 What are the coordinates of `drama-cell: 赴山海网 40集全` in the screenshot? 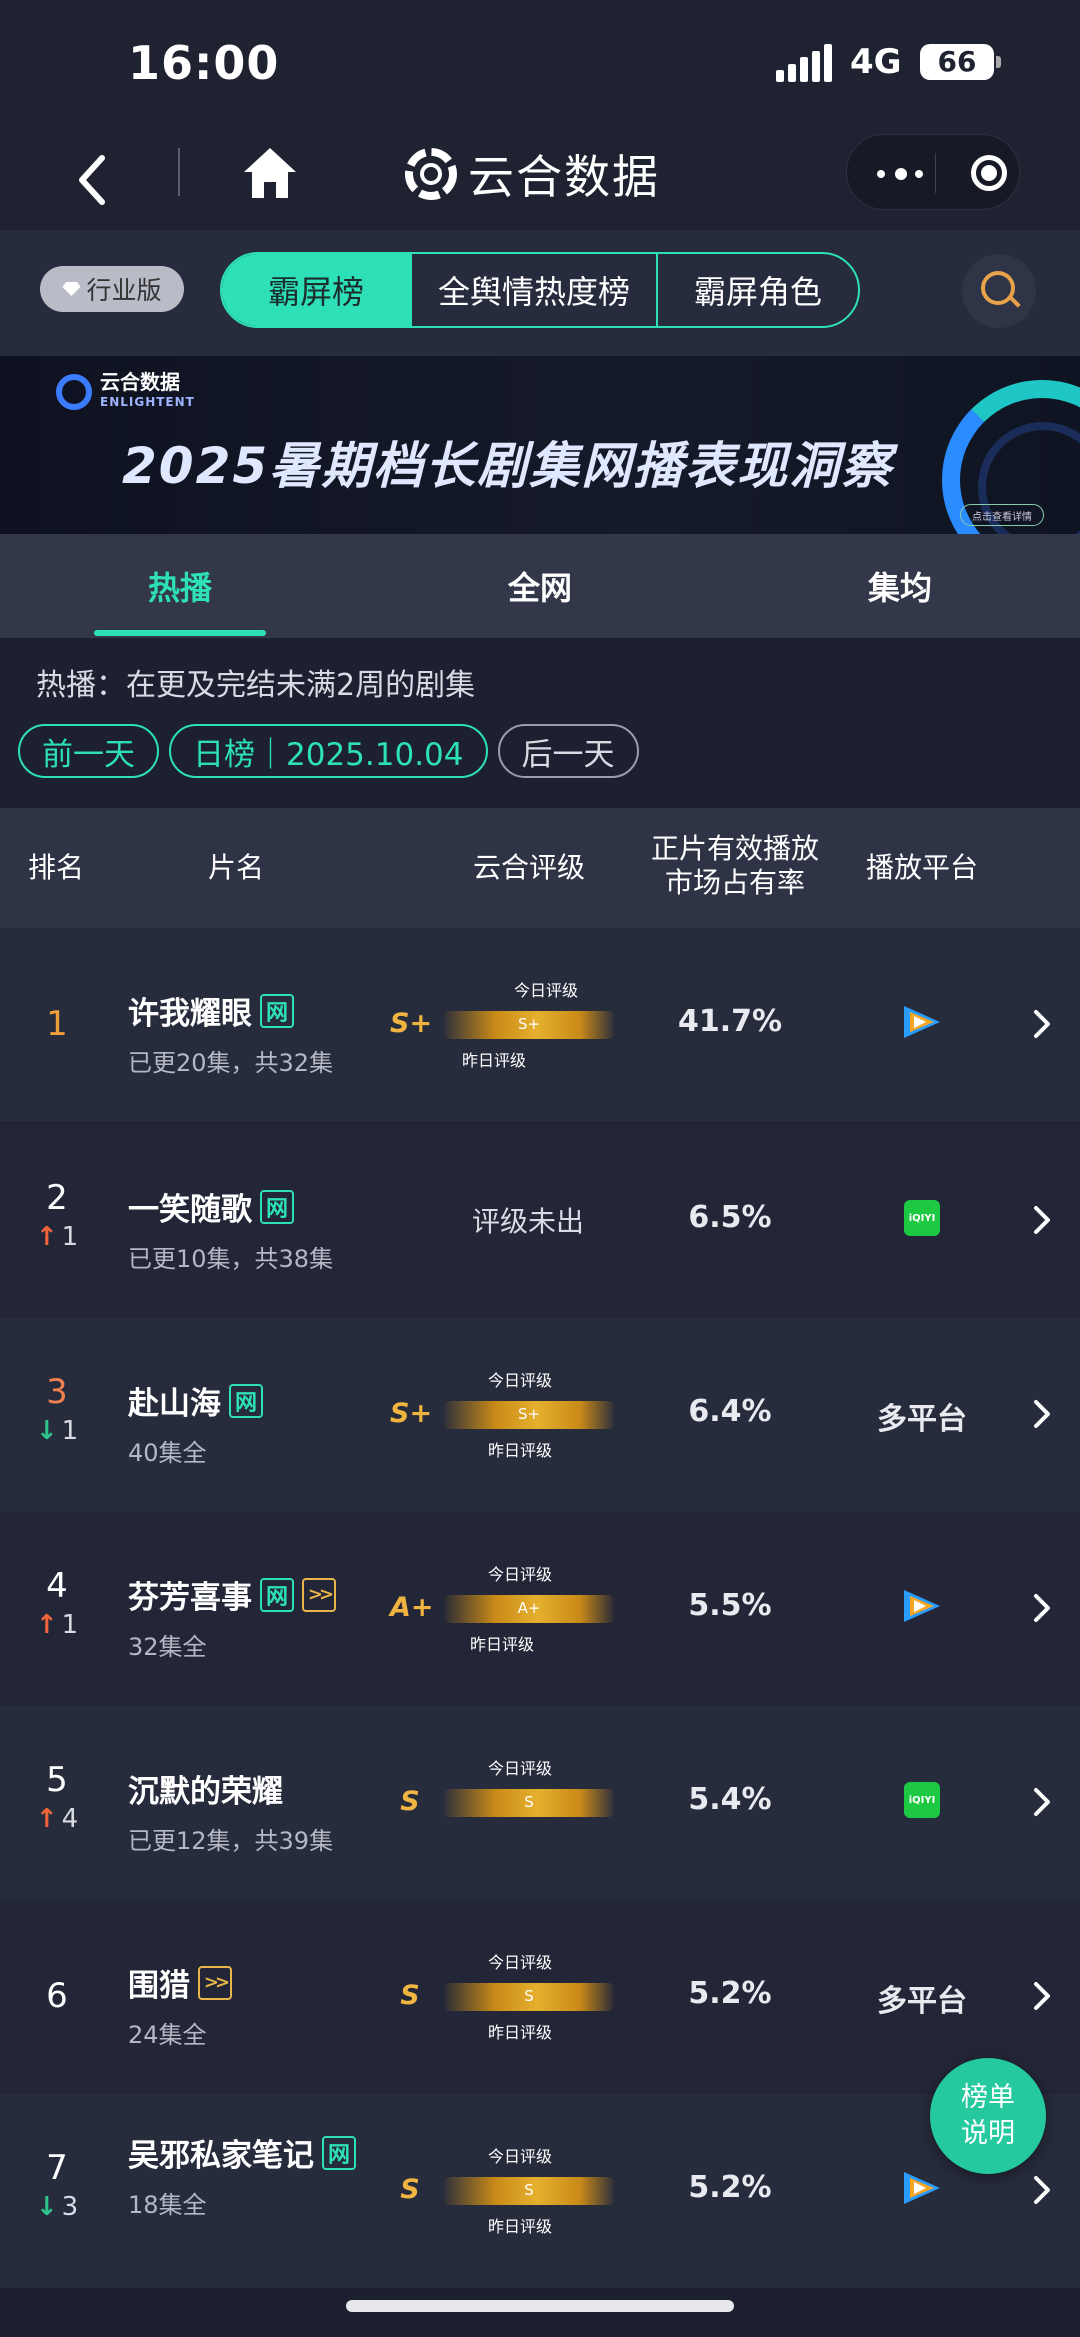 It's located at (248, 1423).